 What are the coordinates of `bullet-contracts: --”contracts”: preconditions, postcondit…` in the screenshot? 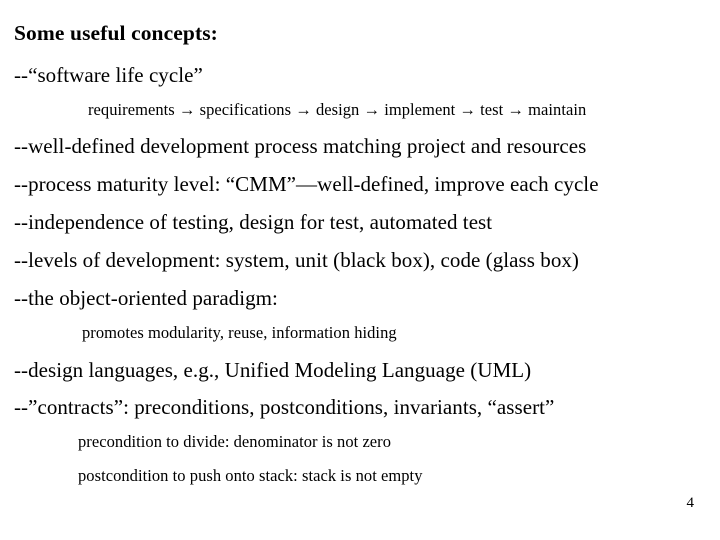 It's located at (284, 407).